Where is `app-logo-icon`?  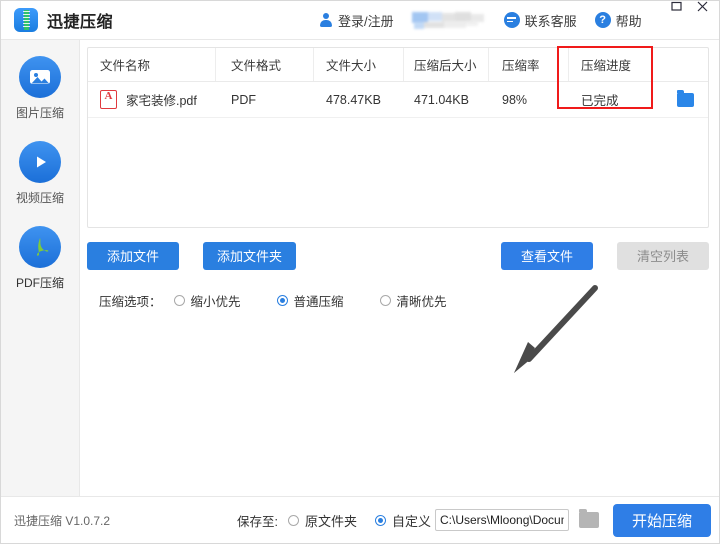 app-logo-icon is located at coordinates (26, 20).